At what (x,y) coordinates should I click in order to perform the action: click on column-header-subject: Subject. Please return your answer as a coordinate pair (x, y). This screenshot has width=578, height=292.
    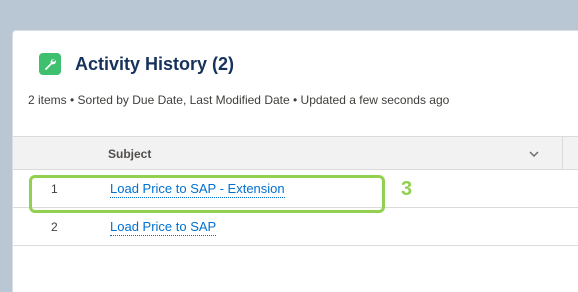
    Looking at the image, I should click on (129, 154).